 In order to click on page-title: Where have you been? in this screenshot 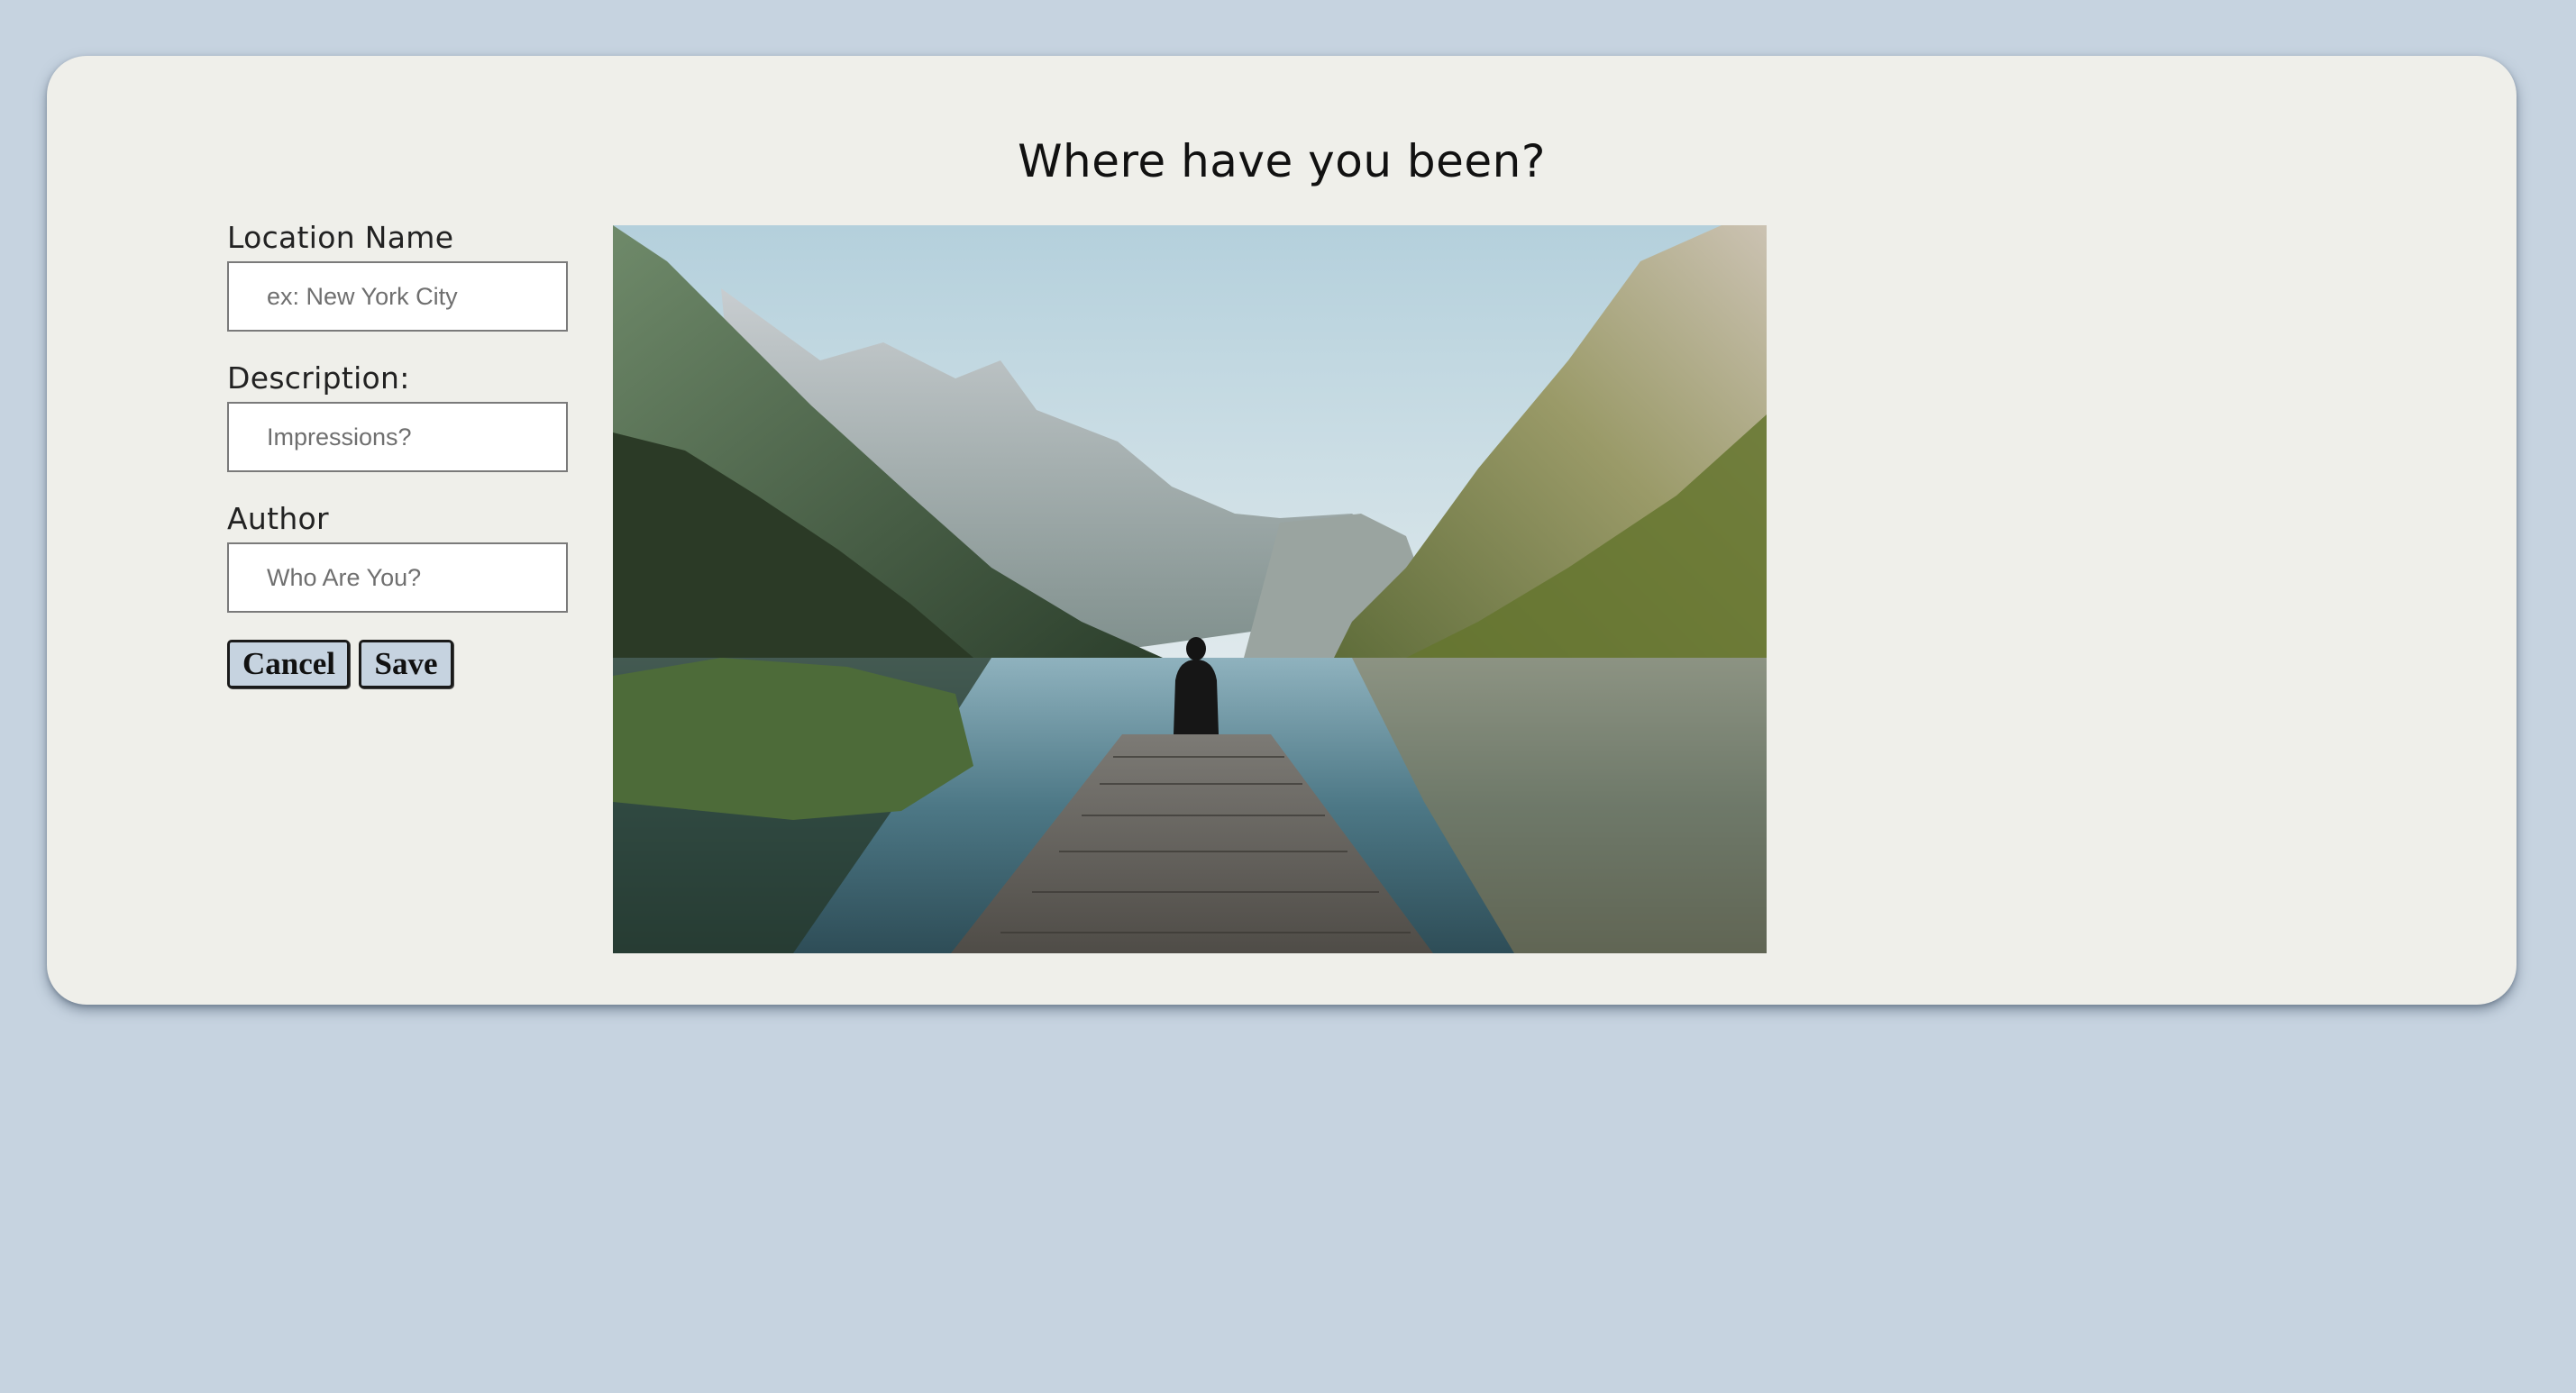, I will do `click(1282, 161)`.